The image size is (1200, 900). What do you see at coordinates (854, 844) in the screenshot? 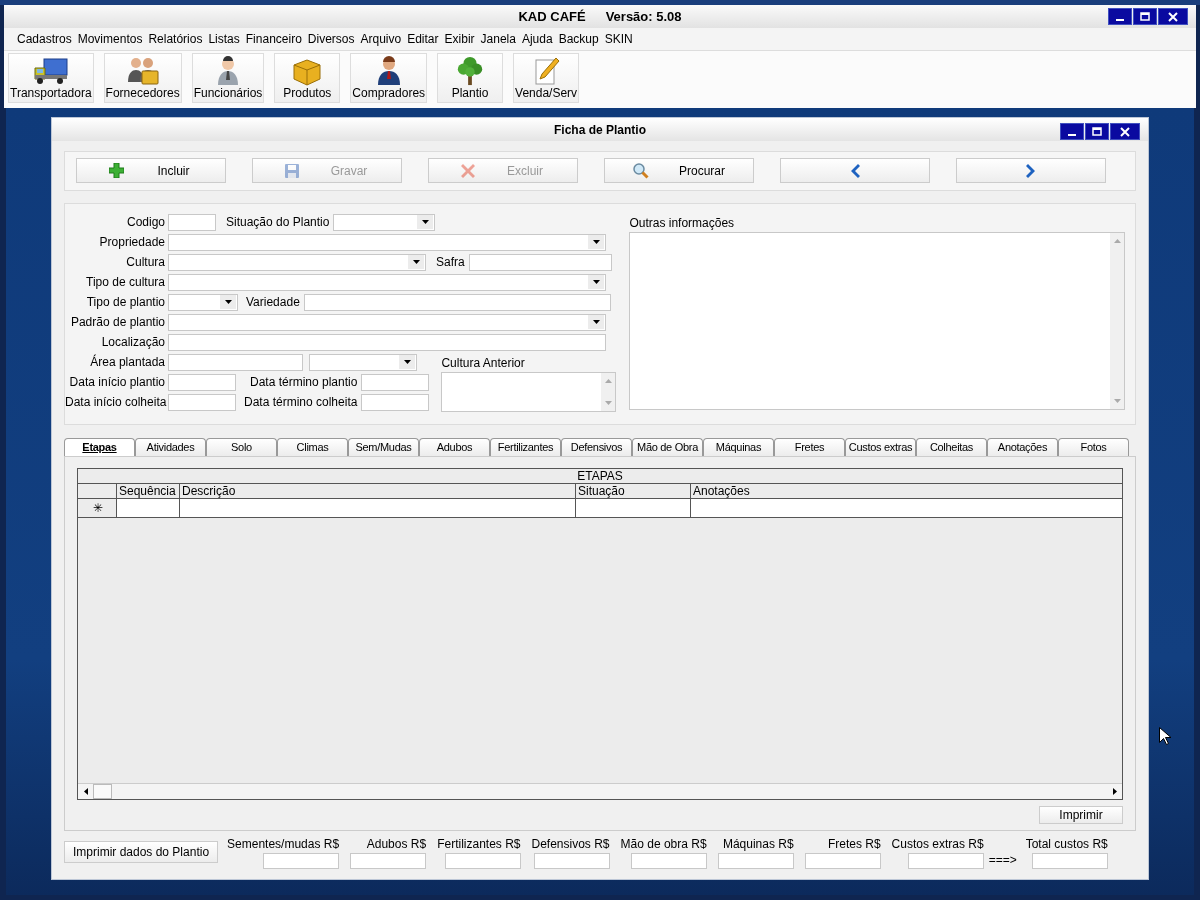
I see `field-label: Fretes R$` at bounding box center [854, 844].